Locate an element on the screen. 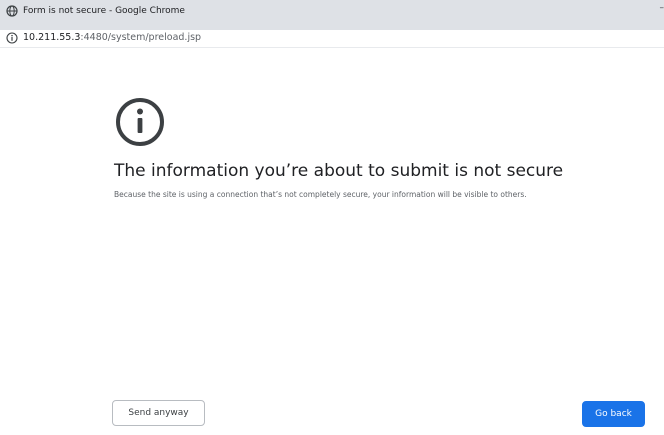  minimize-button: – is located at coordinates (662, 8).